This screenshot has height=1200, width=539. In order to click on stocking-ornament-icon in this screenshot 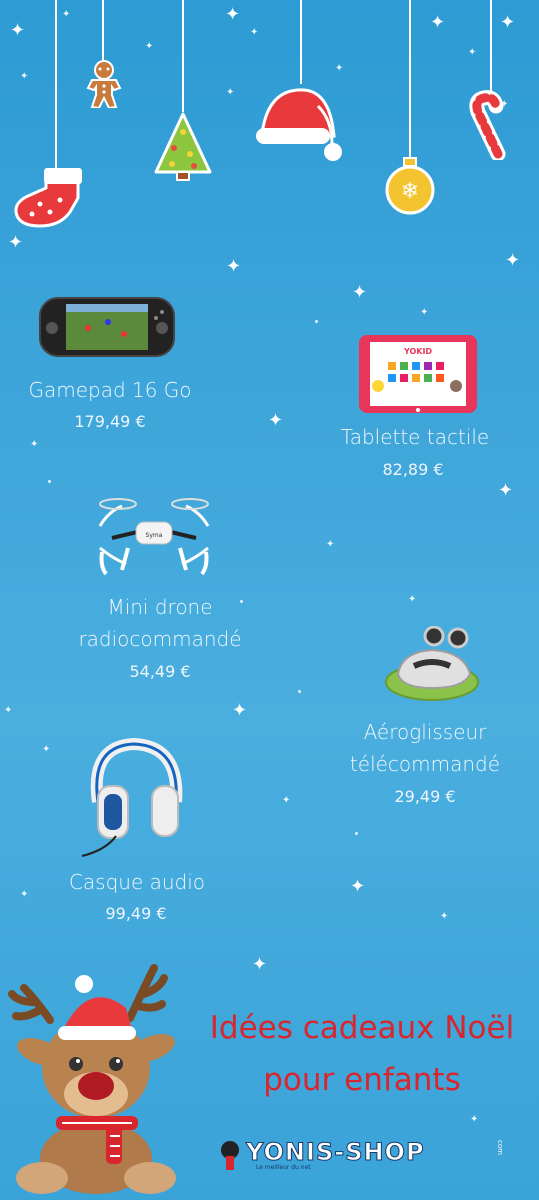, I will do `click(47, 198)`.